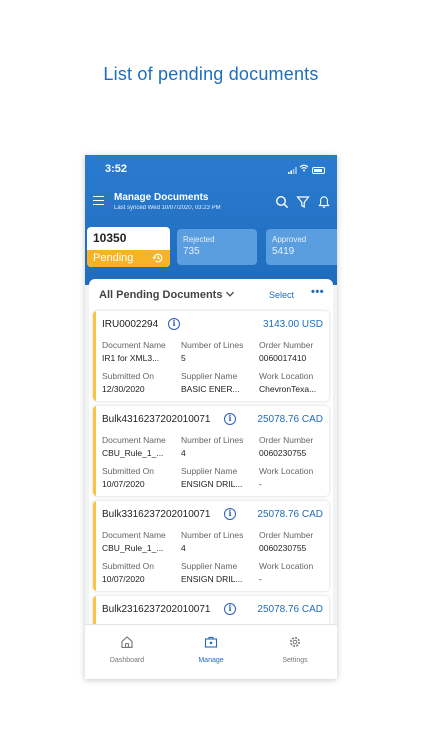 Image resolution: width=422 pixels, height=750 pixels. I want to click on list-header: All Pending Documents Select •••, so click(211, 295).